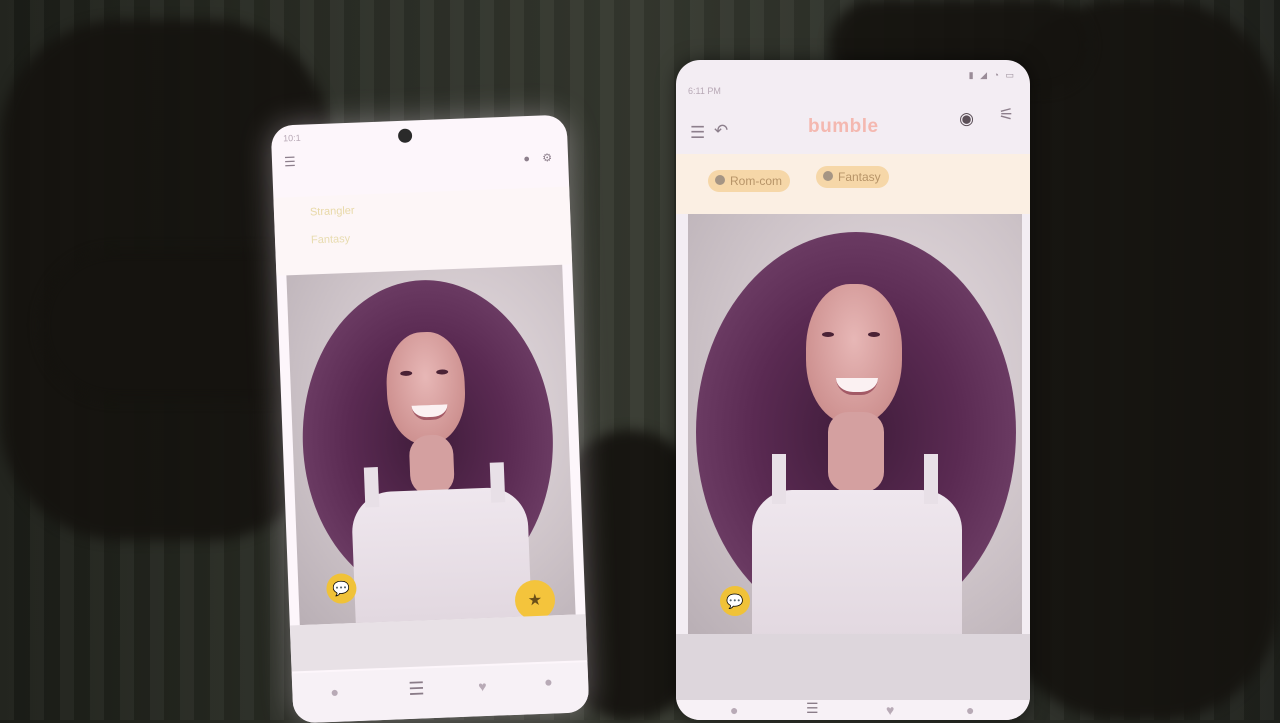  I want to click on incognito-icon: ●, so click(526, 159).